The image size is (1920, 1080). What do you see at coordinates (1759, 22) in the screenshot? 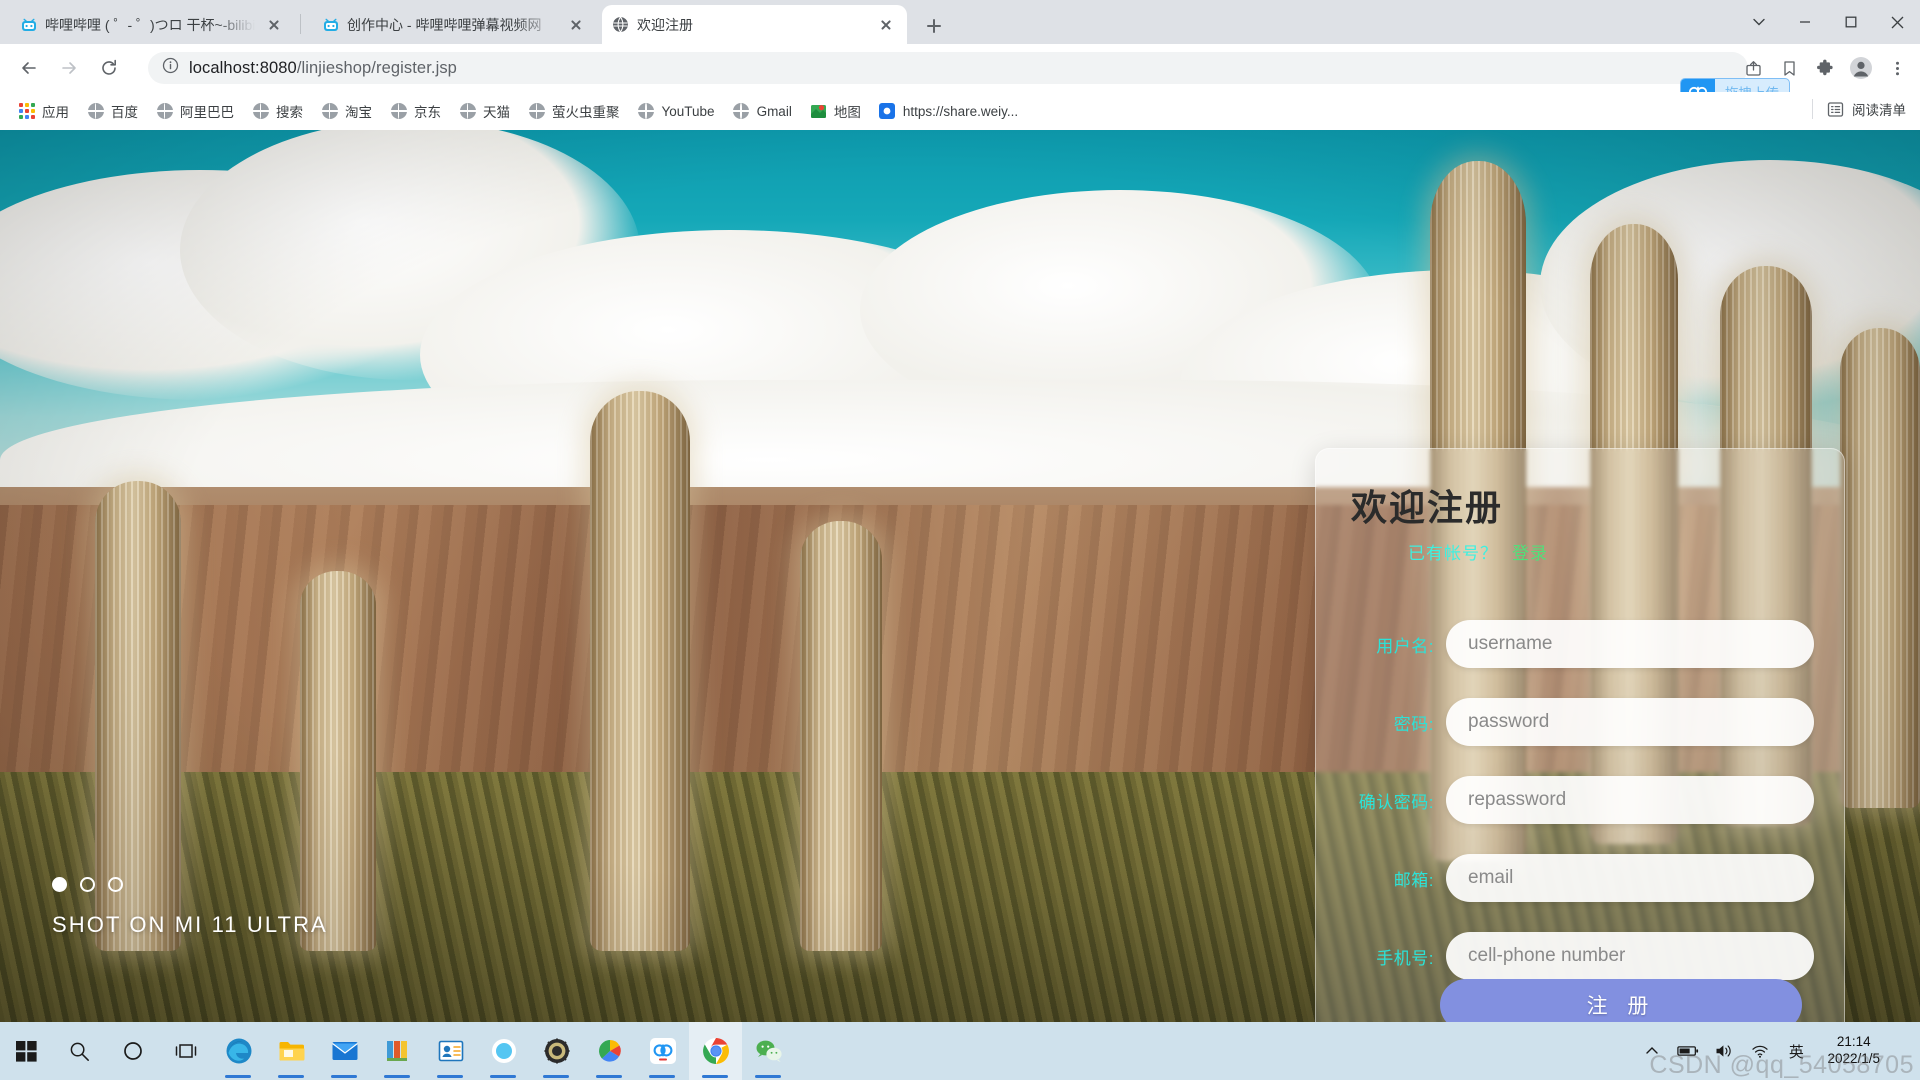
I see `expand-chevron-icon` at bounding box center [1759, 22].